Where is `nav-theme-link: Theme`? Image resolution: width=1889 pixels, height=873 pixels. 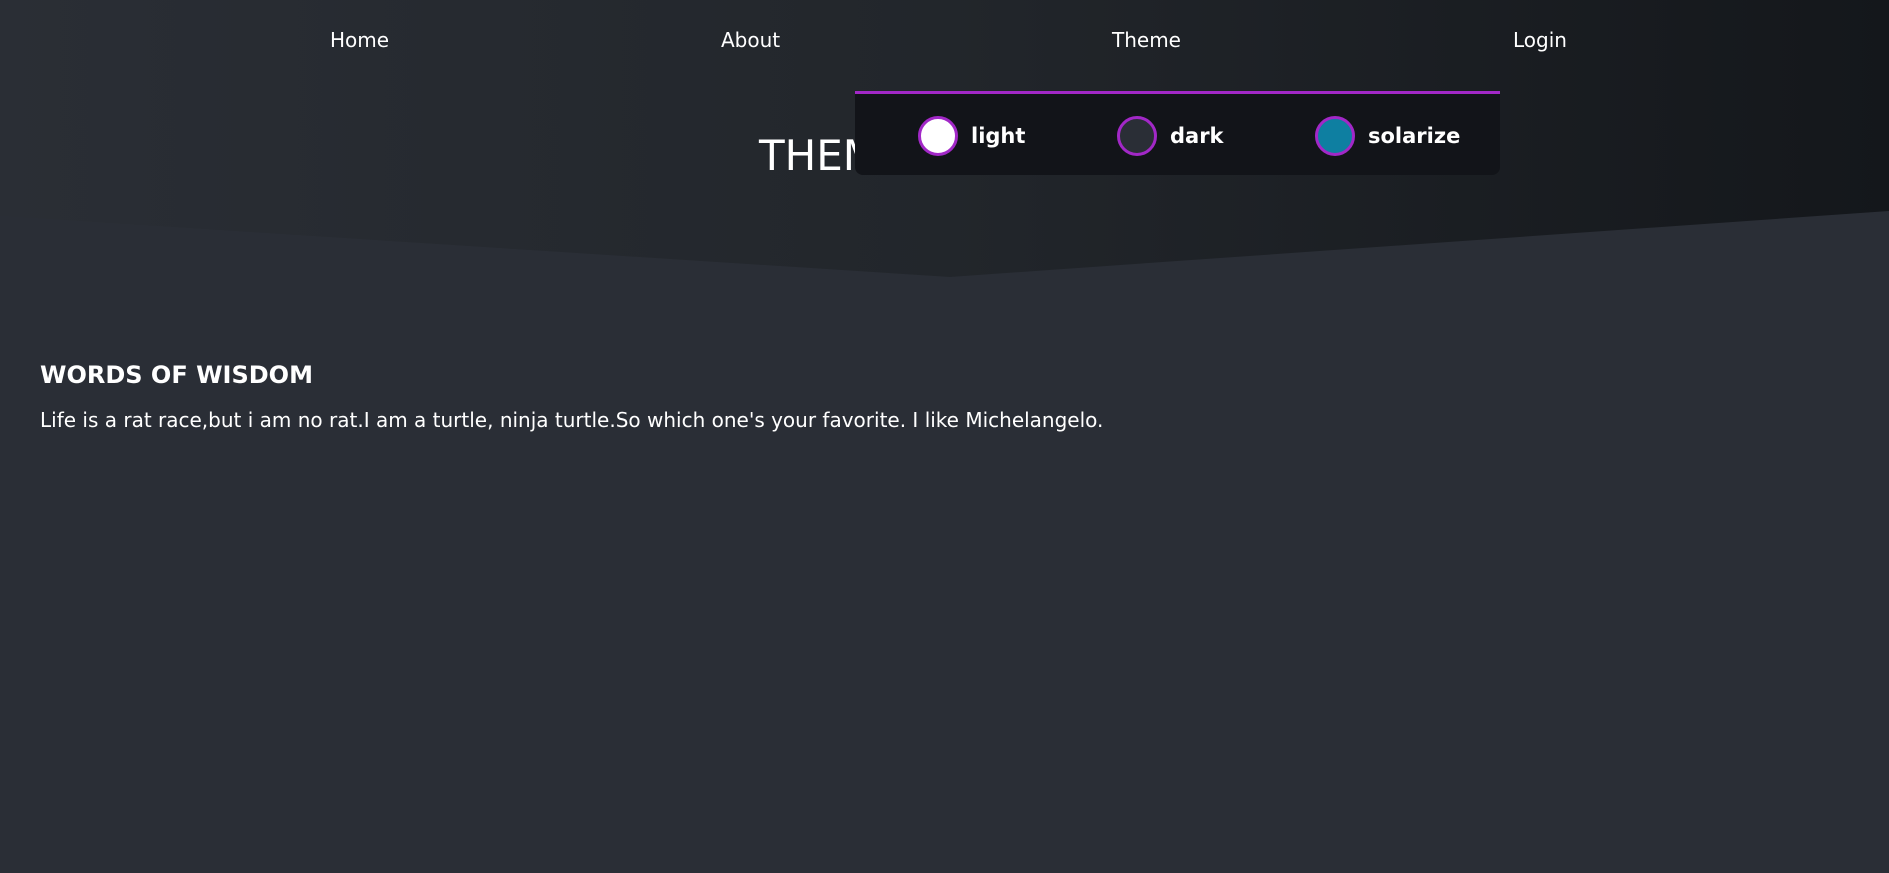
nav-theme-link: Theme is located at coordinates (1146, 40).